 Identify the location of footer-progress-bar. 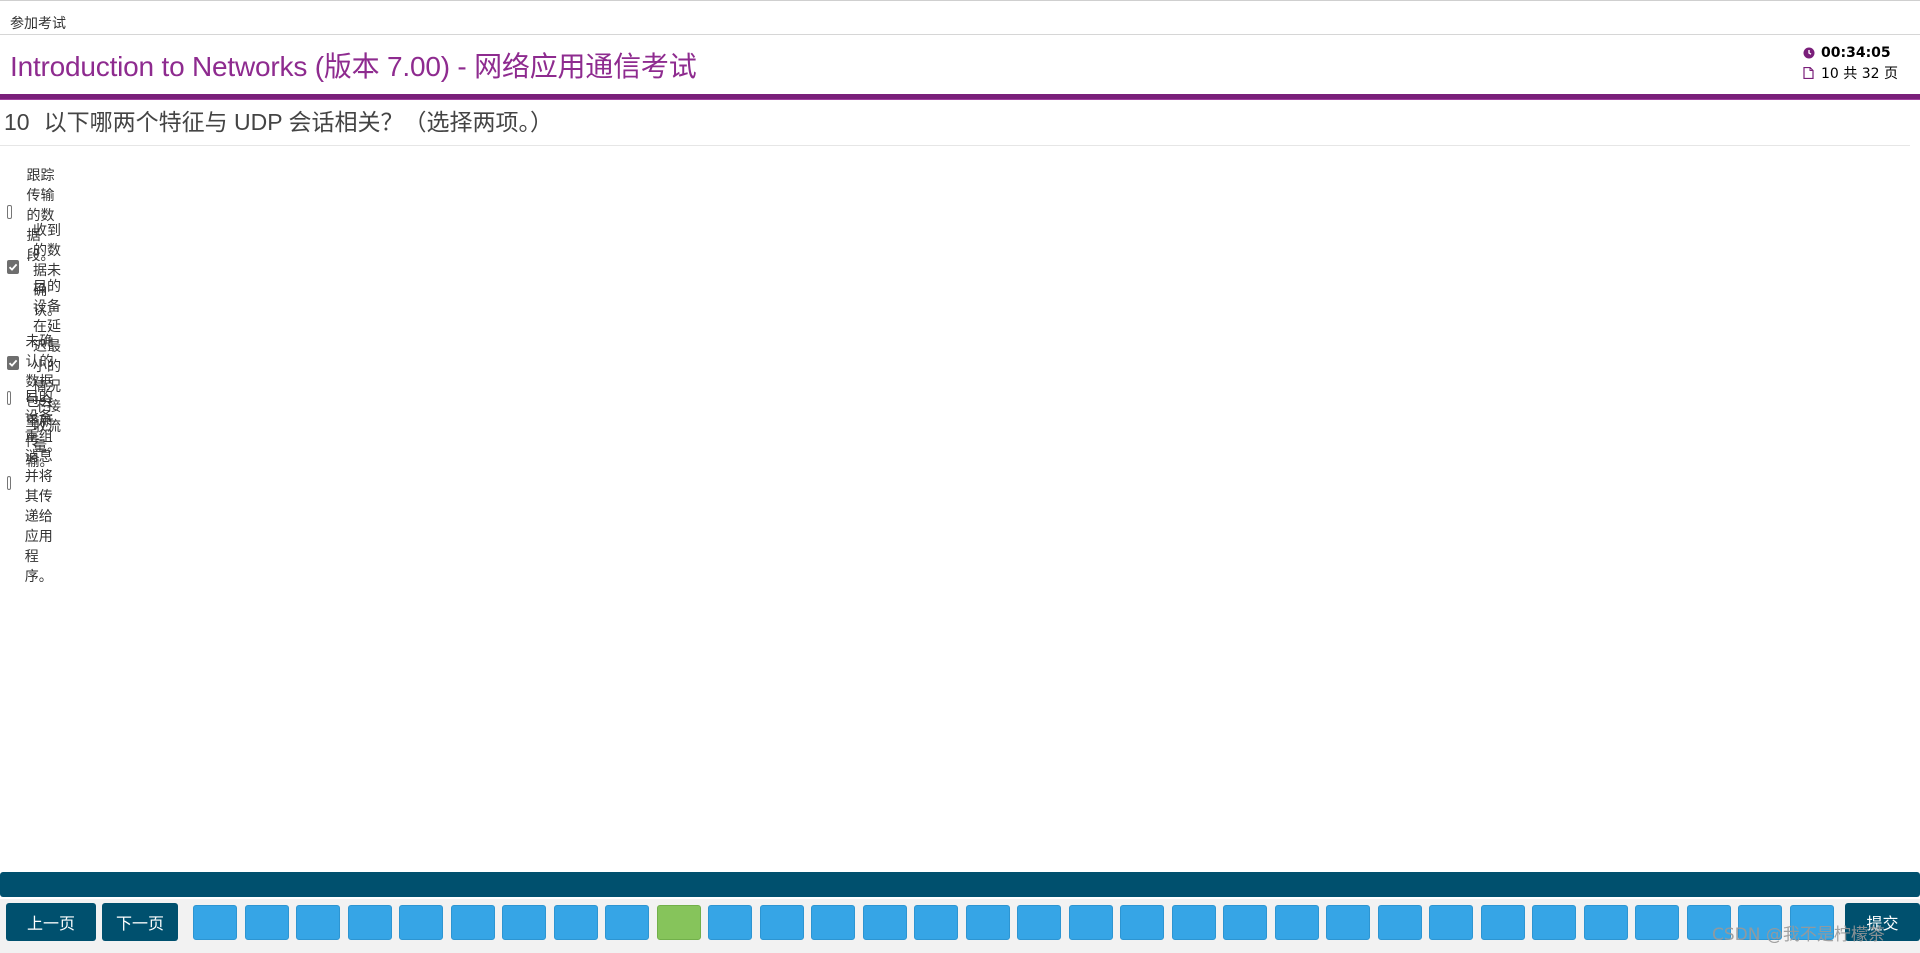
(960, 884).